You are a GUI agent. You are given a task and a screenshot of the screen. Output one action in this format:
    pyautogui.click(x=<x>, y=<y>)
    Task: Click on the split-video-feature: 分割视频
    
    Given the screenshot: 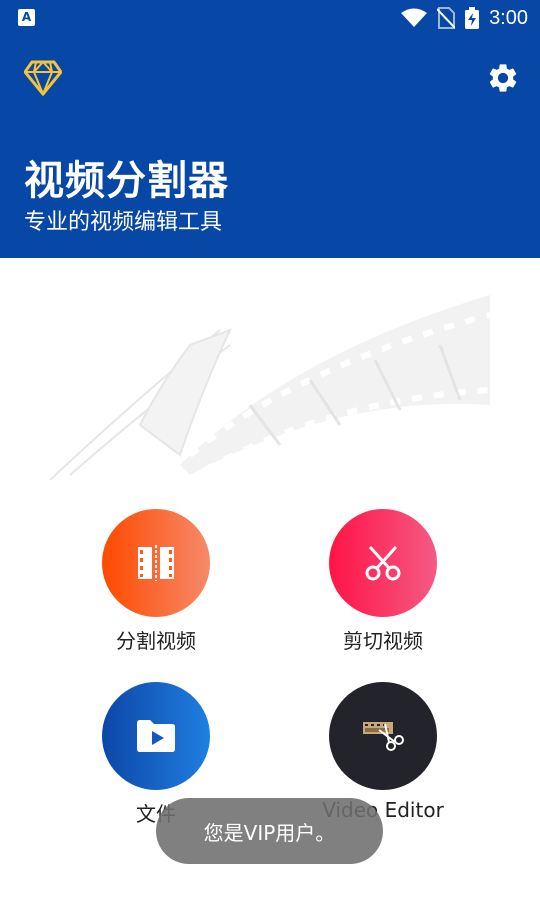 What is the action you would take?
    pyautogui.click(x=156, y=581)
    